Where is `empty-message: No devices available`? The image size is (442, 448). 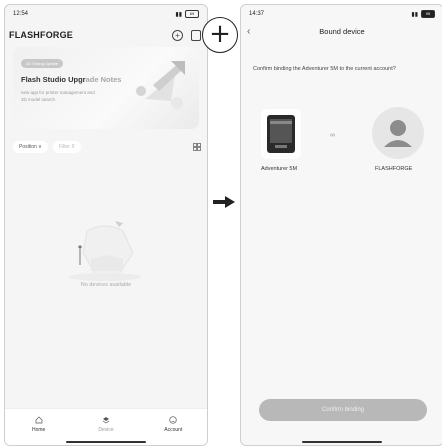
empty-message: No devices available is located at coordinates (106, 285).